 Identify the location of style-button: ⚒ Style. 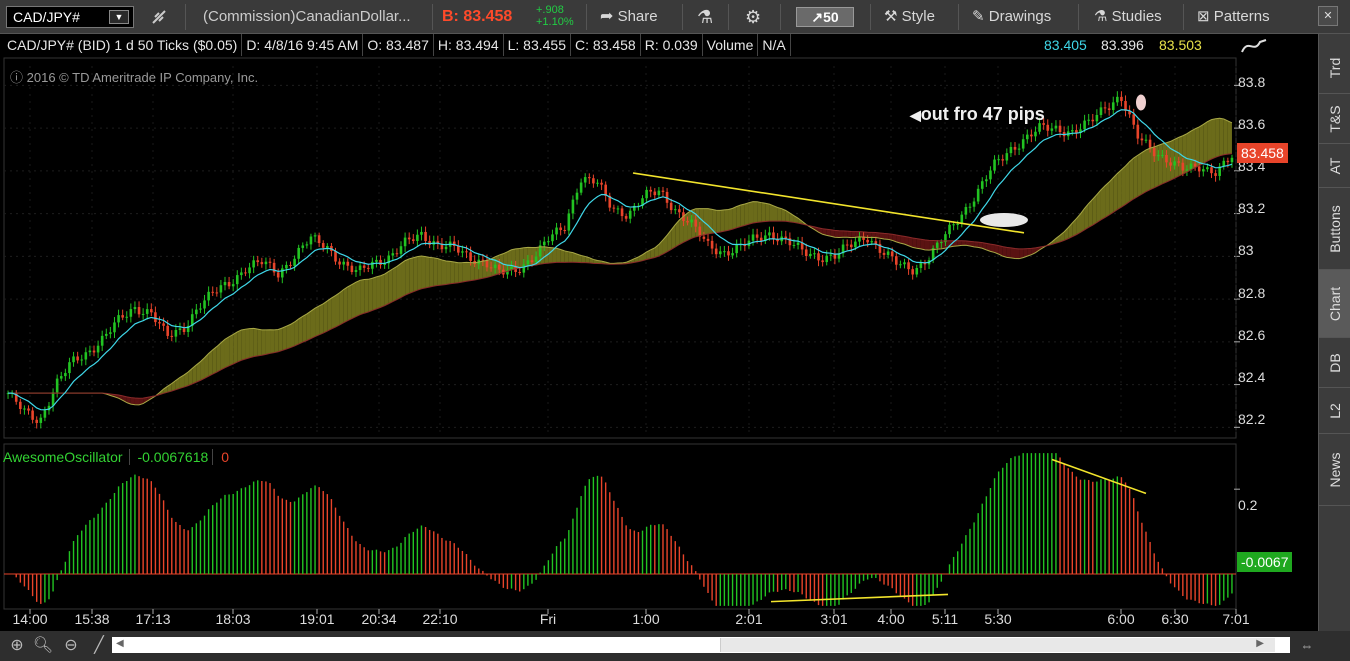
(909, 17).